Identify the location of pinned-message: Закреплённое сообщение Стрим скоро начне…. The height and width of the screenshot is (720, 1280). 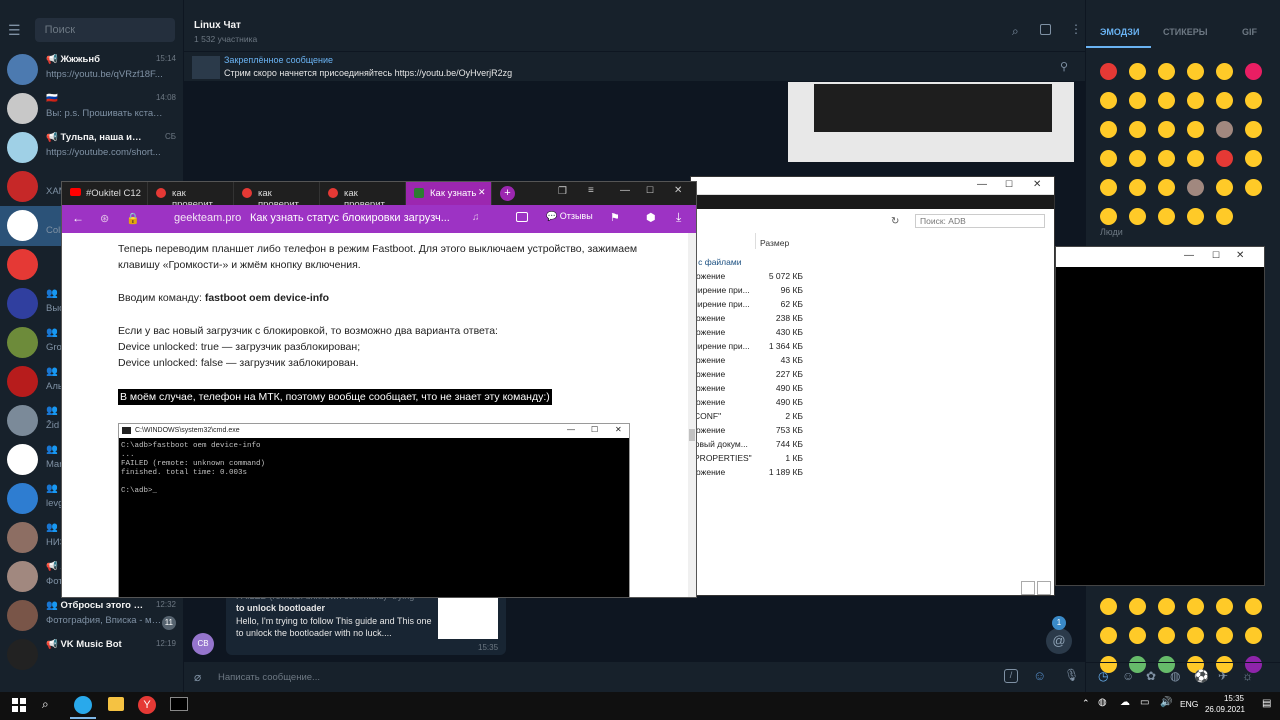
(634, 67).